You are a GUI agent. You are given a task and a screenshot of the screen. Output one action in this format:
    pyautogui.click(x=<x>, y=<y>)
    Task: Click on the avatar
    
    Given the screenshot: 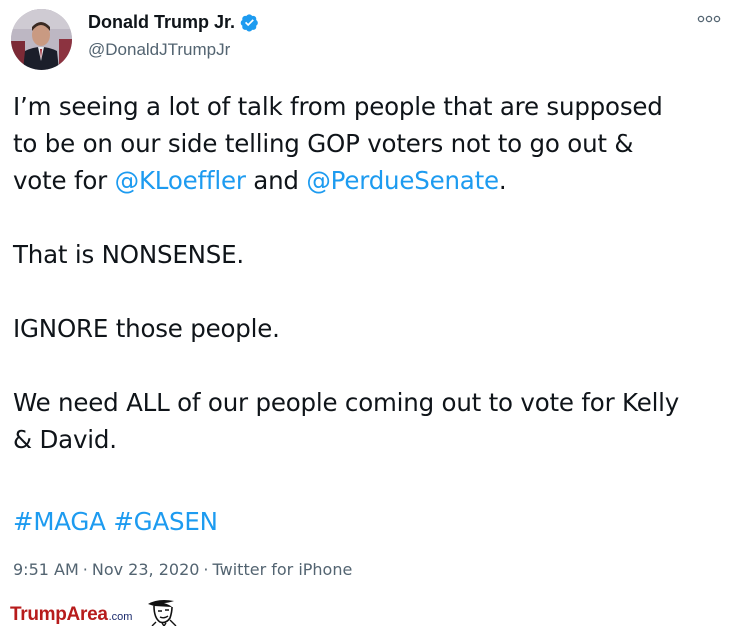 What is the action you would take?
    pyautogui.click(x=41, y=39)
    